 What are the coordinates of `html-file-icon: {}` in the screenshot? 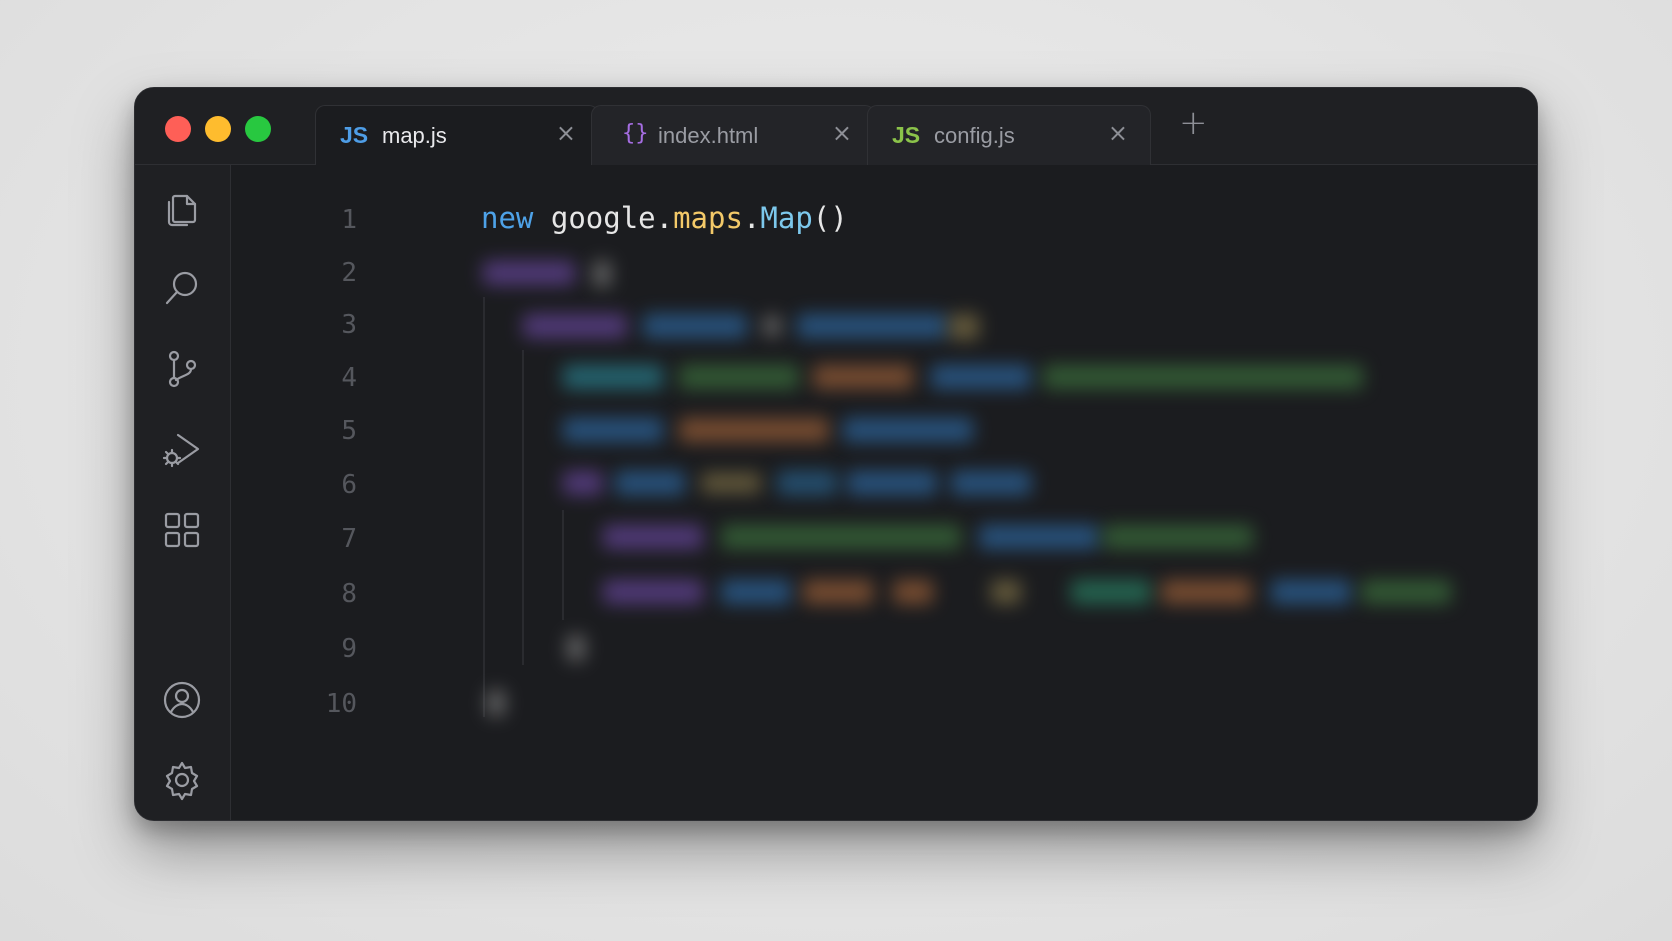 It's located at (635, 133).